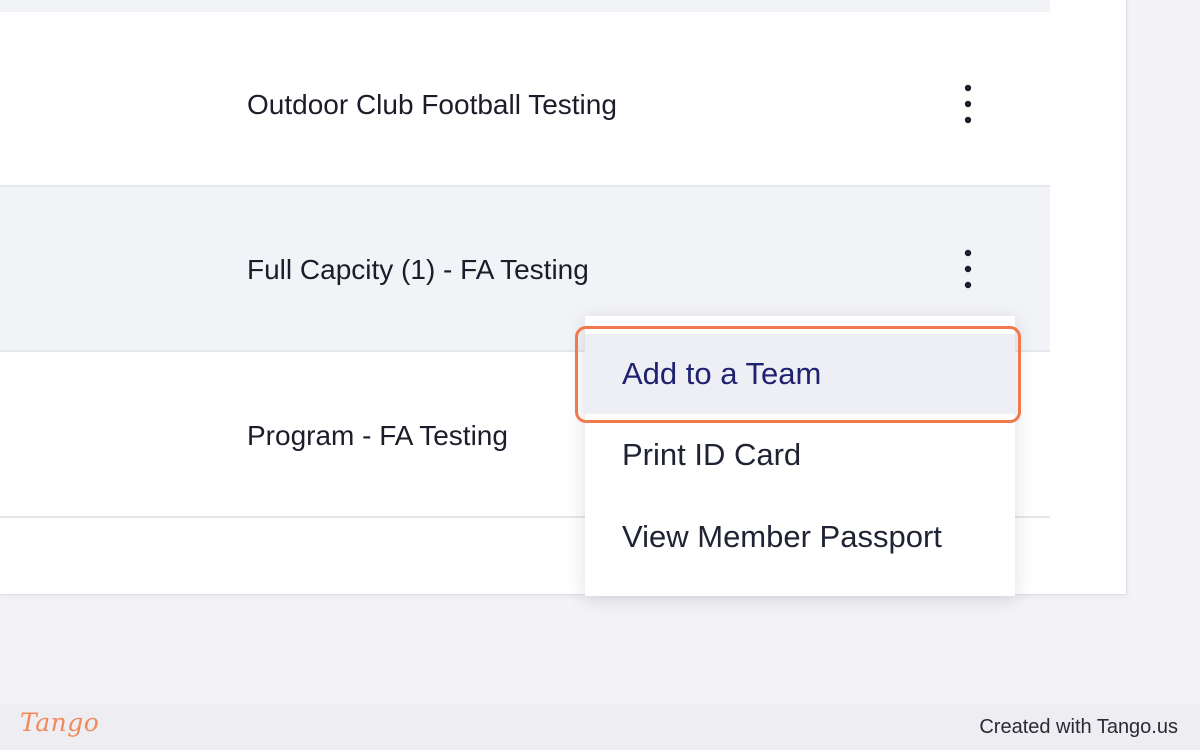 The image size is (1200, 750). What do you see at coordinates (800, 374) in the screenshot?
I see `menu-item-add-to-team: Add to a Team` at bounding box center [800, 374].